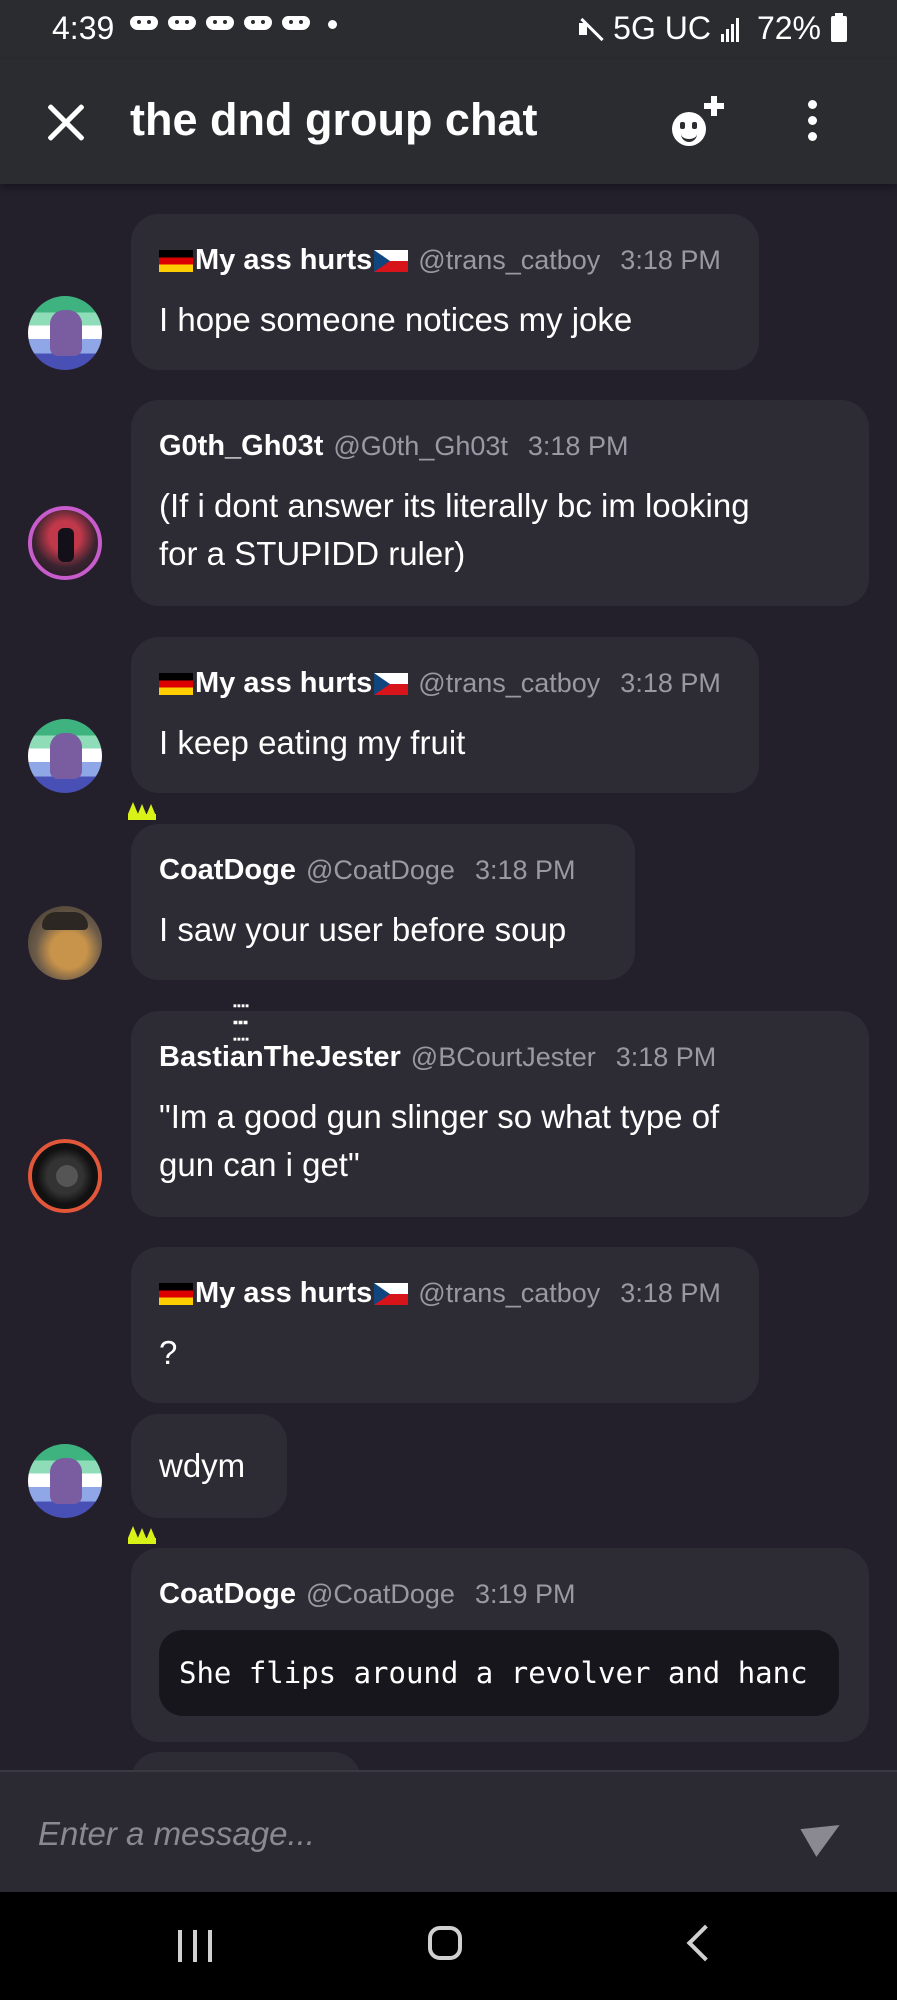  Describe the element at coordinates (246, 1761) in the screenshot. I see `message-bubble` at that location.